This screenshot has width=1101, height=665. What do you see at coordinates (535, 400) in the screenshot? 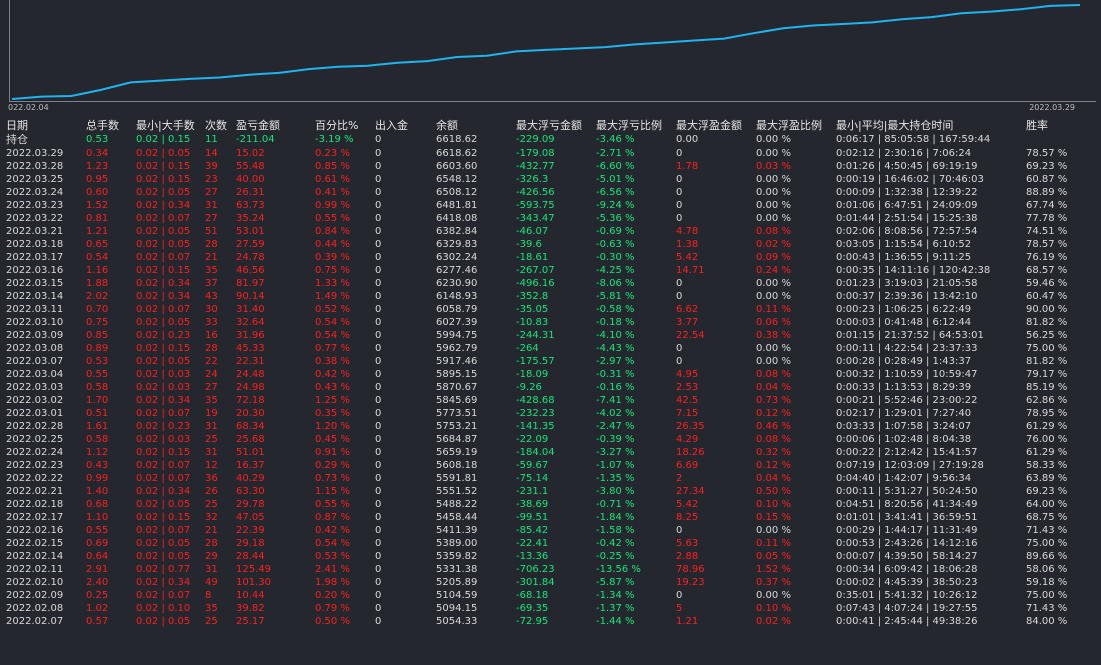
I see `cell-mfl: -428.68` at bounding box center [535, 400].